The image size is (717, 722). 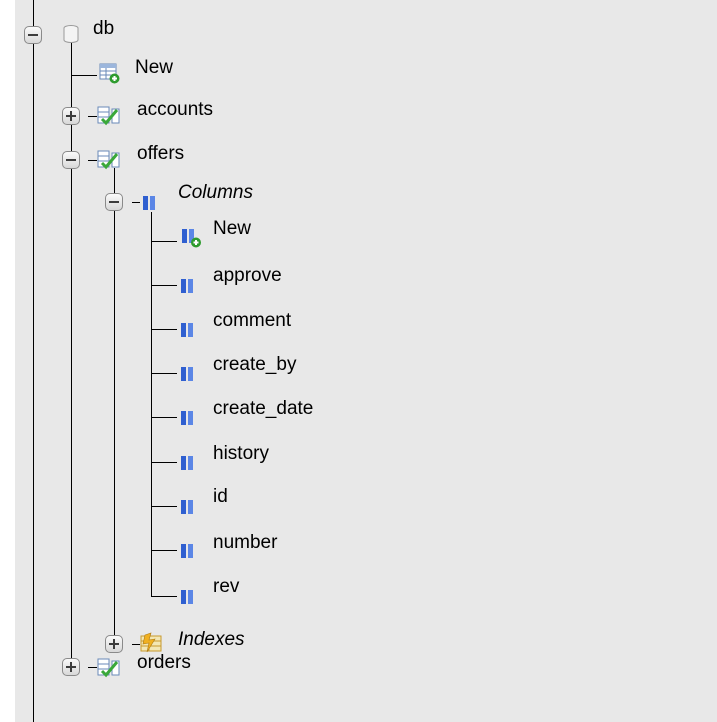 I want to click on column-history: history, so click(x=241, y=454).